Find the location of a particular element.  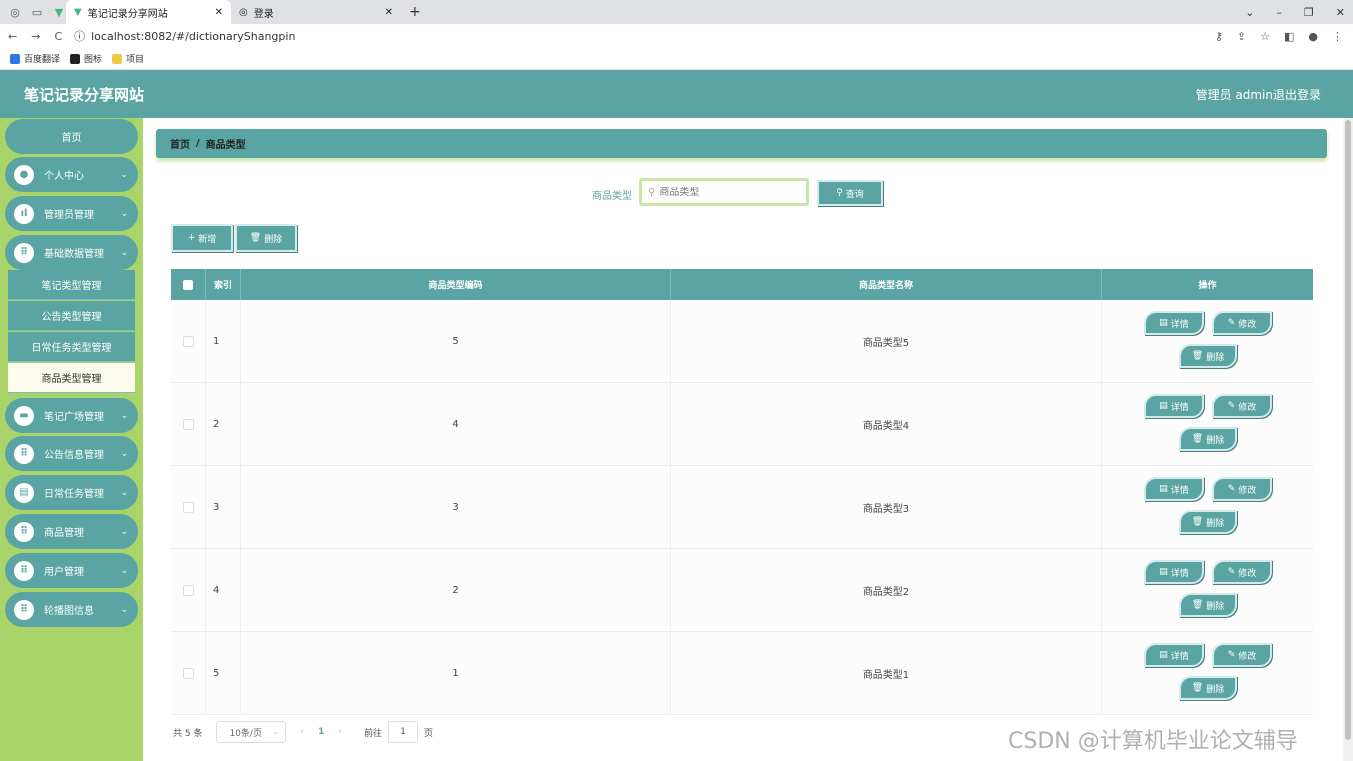

translate-icon is located at coordinates (15, 58).